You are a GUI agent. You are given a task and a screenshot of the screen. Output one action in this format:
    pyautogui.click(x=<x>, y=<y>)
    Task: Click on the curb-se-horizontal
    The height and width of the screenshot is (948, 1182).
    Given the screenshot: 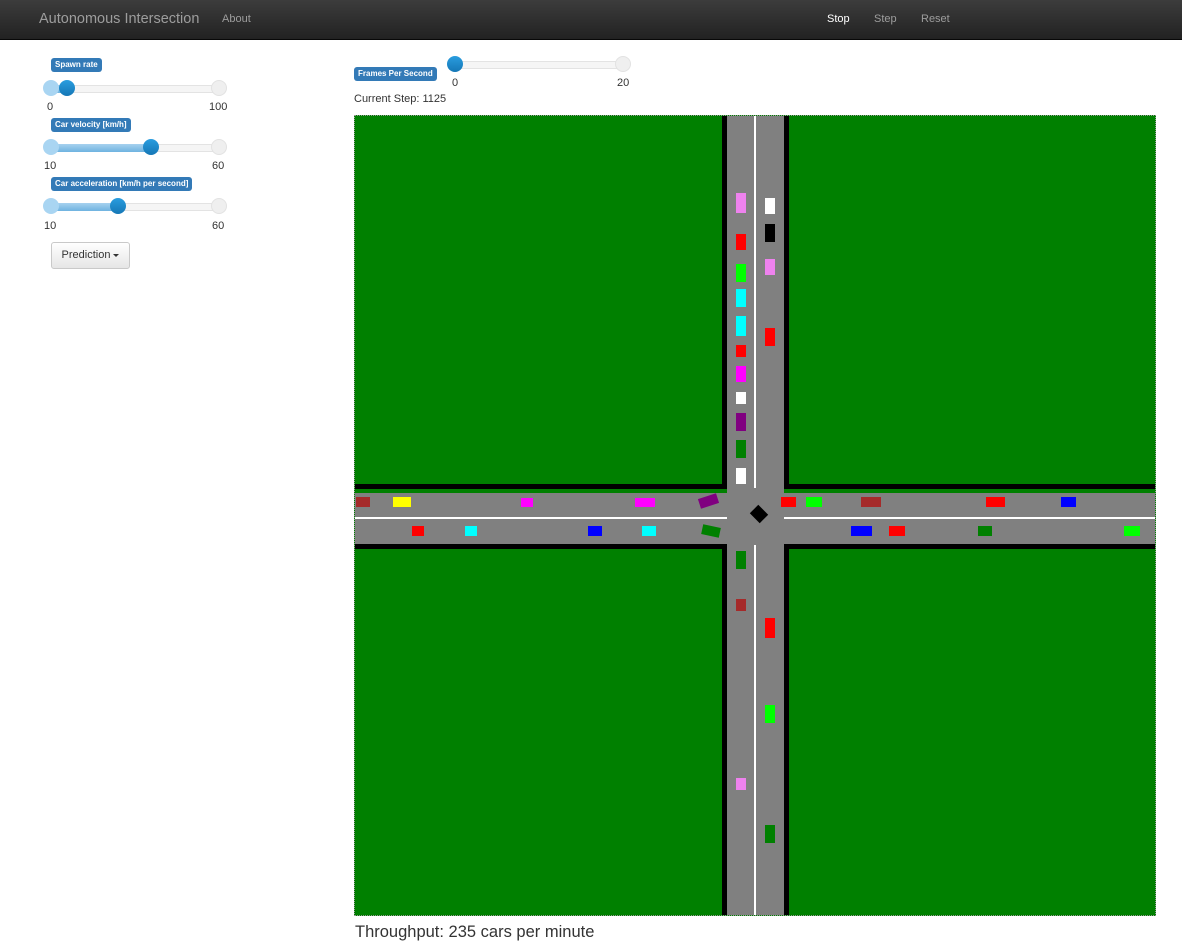 What is the action you would take?
    pyautogui.click(x=969, y=546)
    